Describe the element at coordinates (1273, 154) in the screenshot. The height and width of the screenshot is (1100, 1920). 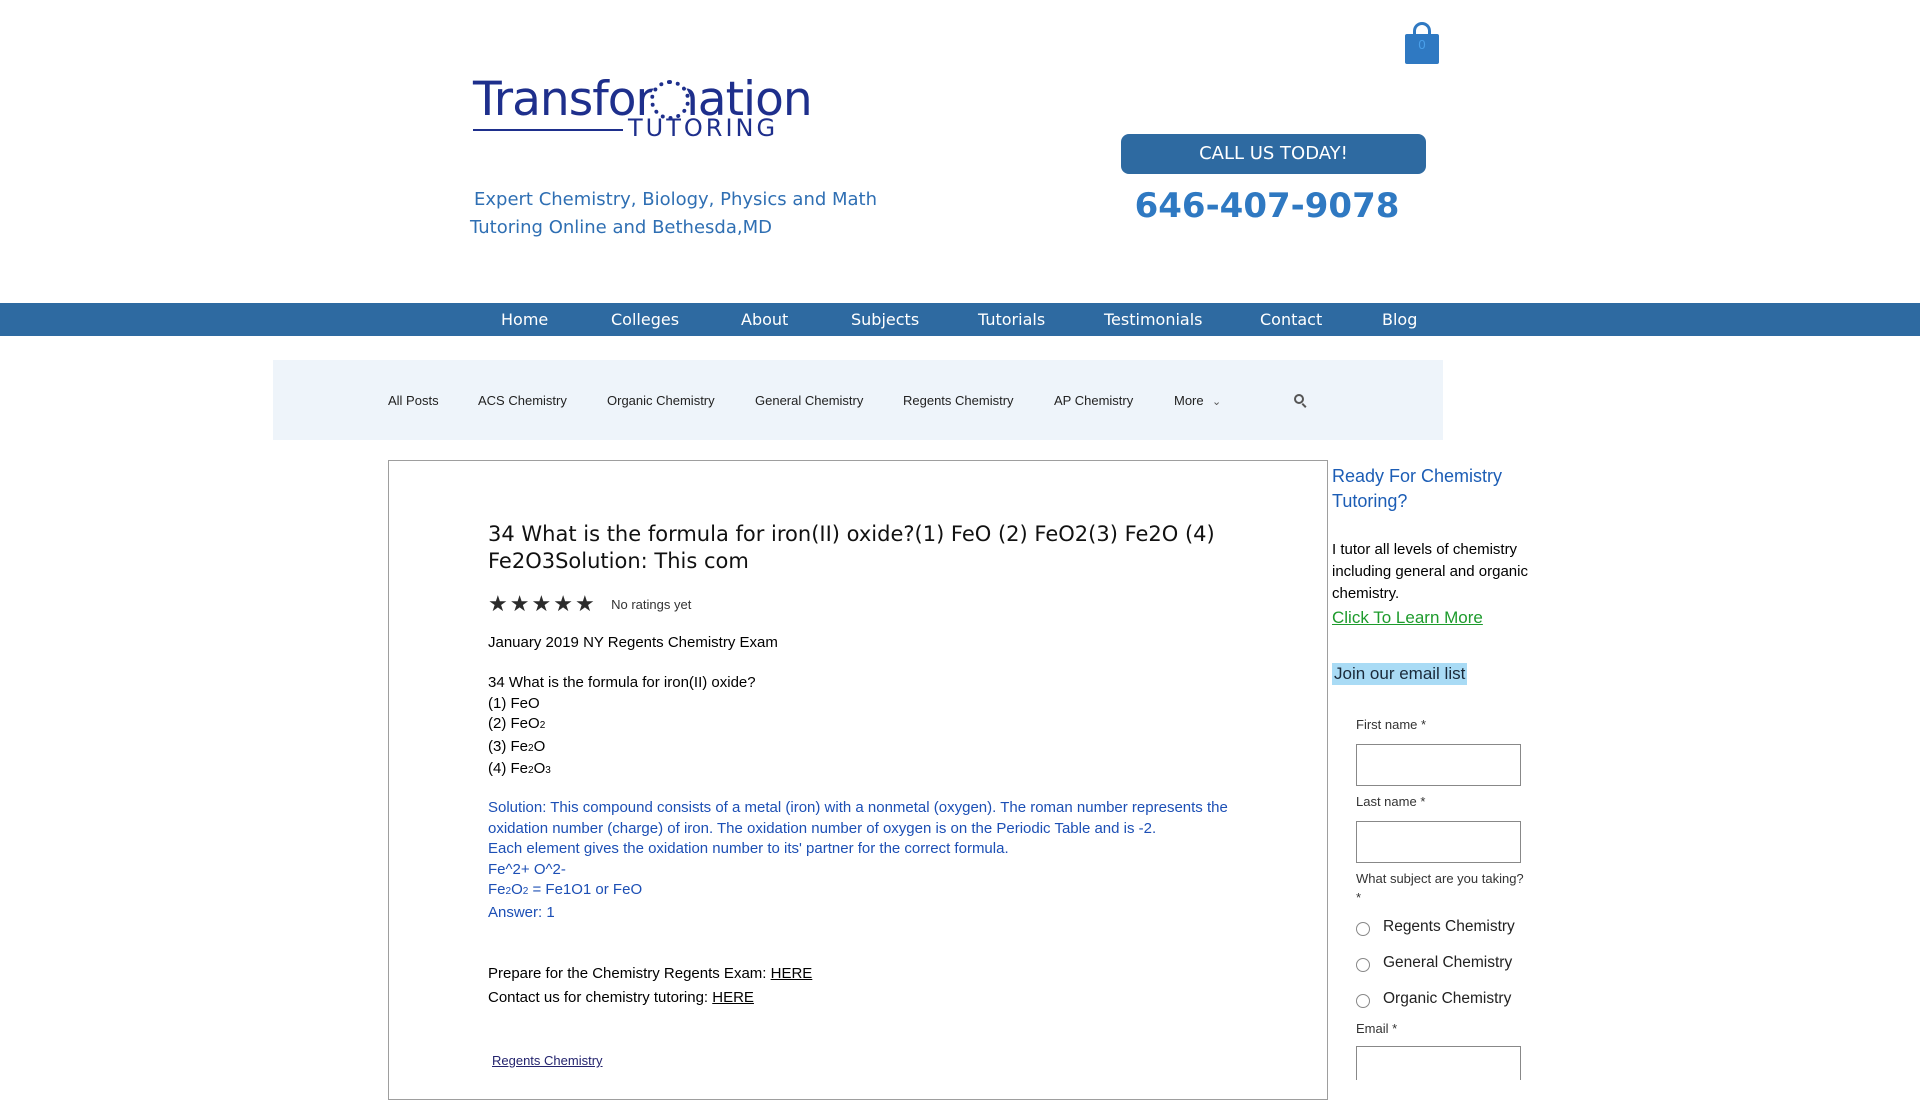
I see `call-us-button: CALL US TODAY!` at that location.